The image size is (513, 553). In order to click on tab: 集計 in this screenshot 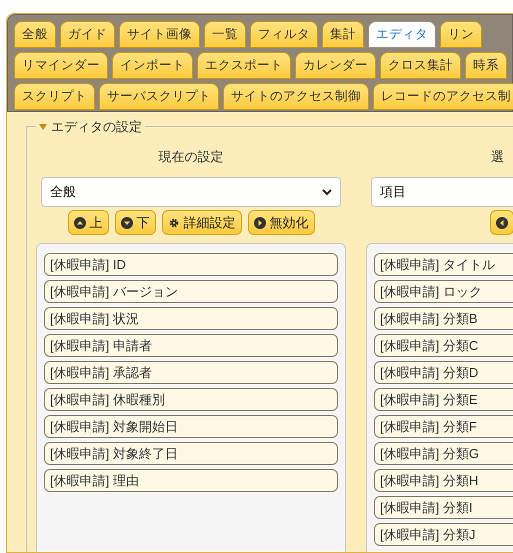, I will do `click(343, 34)`.